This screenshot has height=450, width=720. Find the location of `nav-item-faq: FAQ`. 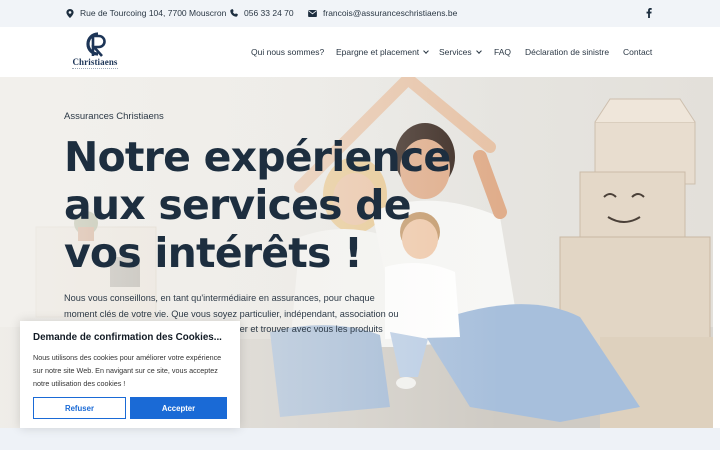

nav-item-faq: FAQ is located at coordinates (502, 52).